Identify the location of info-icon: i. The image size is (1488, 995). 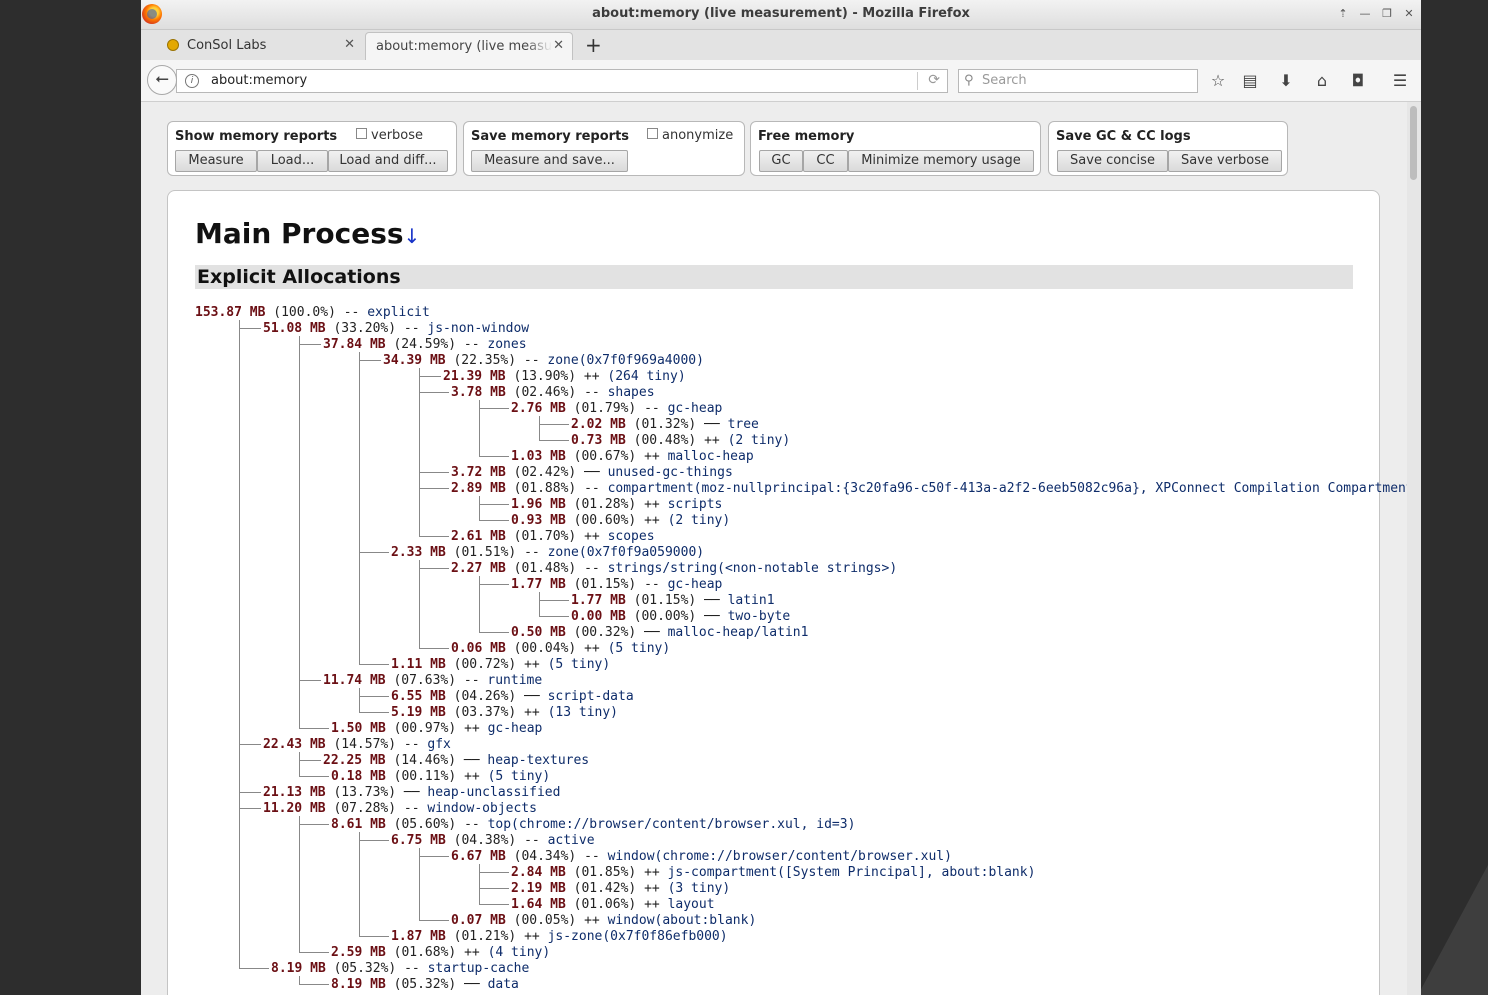
(192, 81).